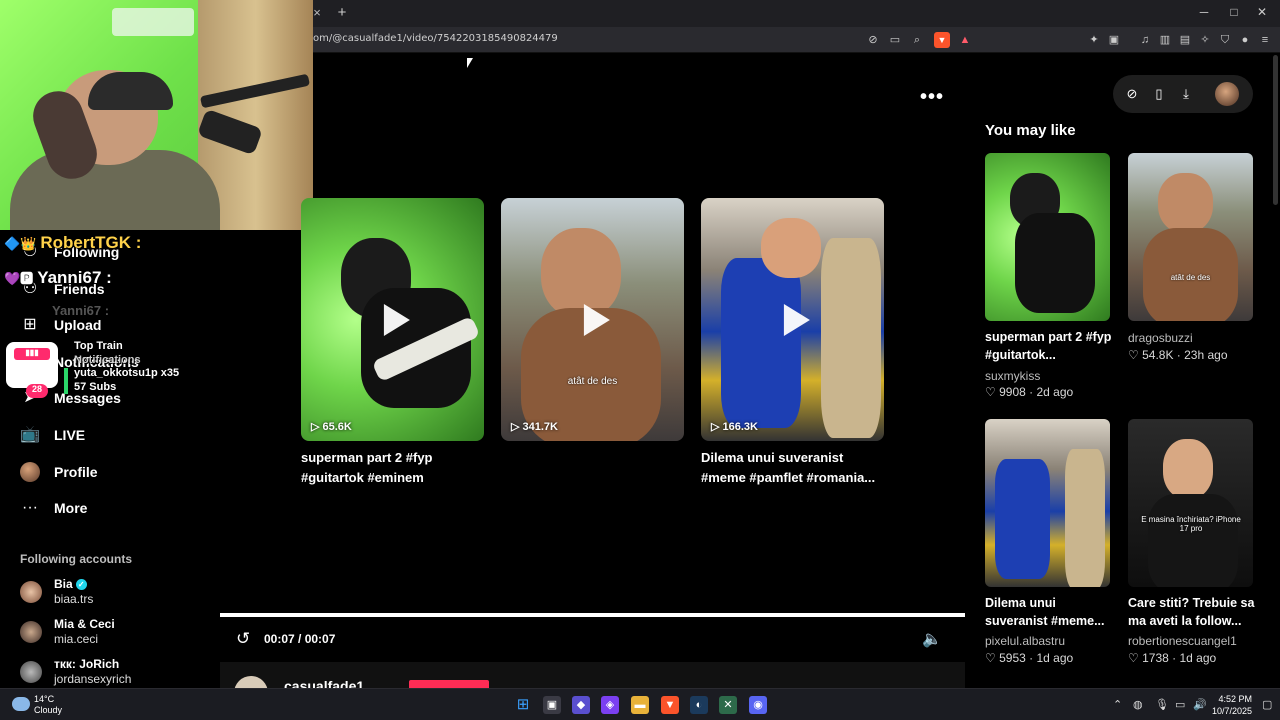  What do you see at coordinates (1180, 704) in the screenshot?
I see `network-icon: ▭` at bounding box center [1180, 704].